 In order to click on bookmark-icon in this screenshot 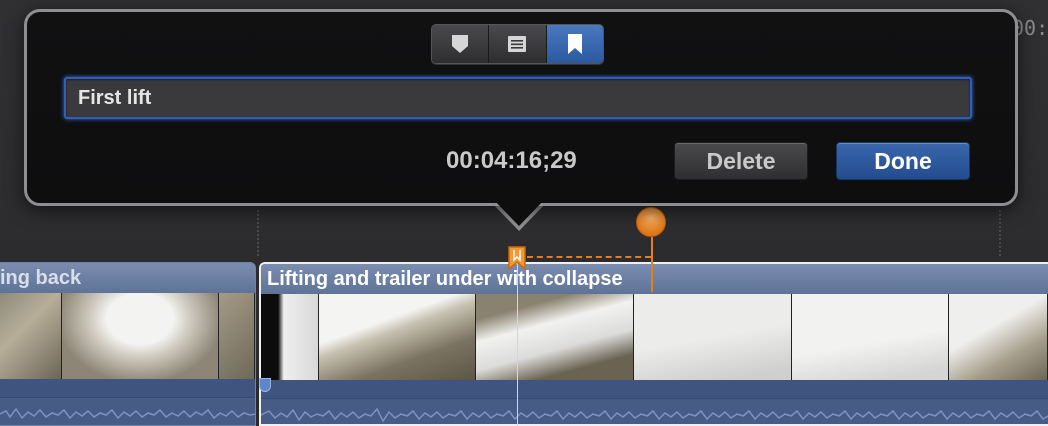, I will do `click(574, 44)`.